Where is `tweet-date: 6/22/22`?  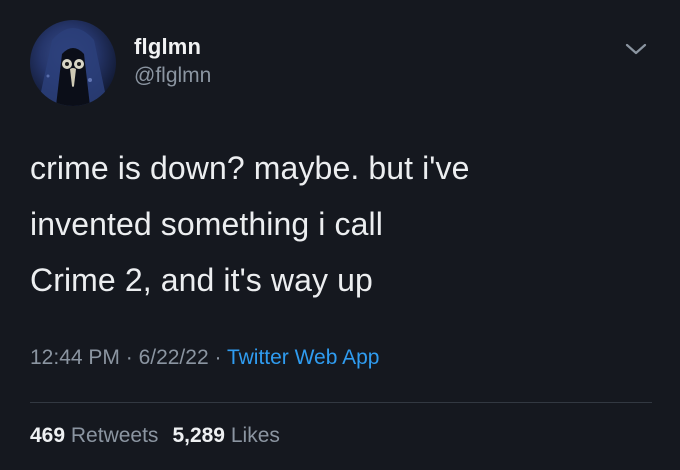 tweet-date: 6/22/22 is located at coordinates (174, 357).